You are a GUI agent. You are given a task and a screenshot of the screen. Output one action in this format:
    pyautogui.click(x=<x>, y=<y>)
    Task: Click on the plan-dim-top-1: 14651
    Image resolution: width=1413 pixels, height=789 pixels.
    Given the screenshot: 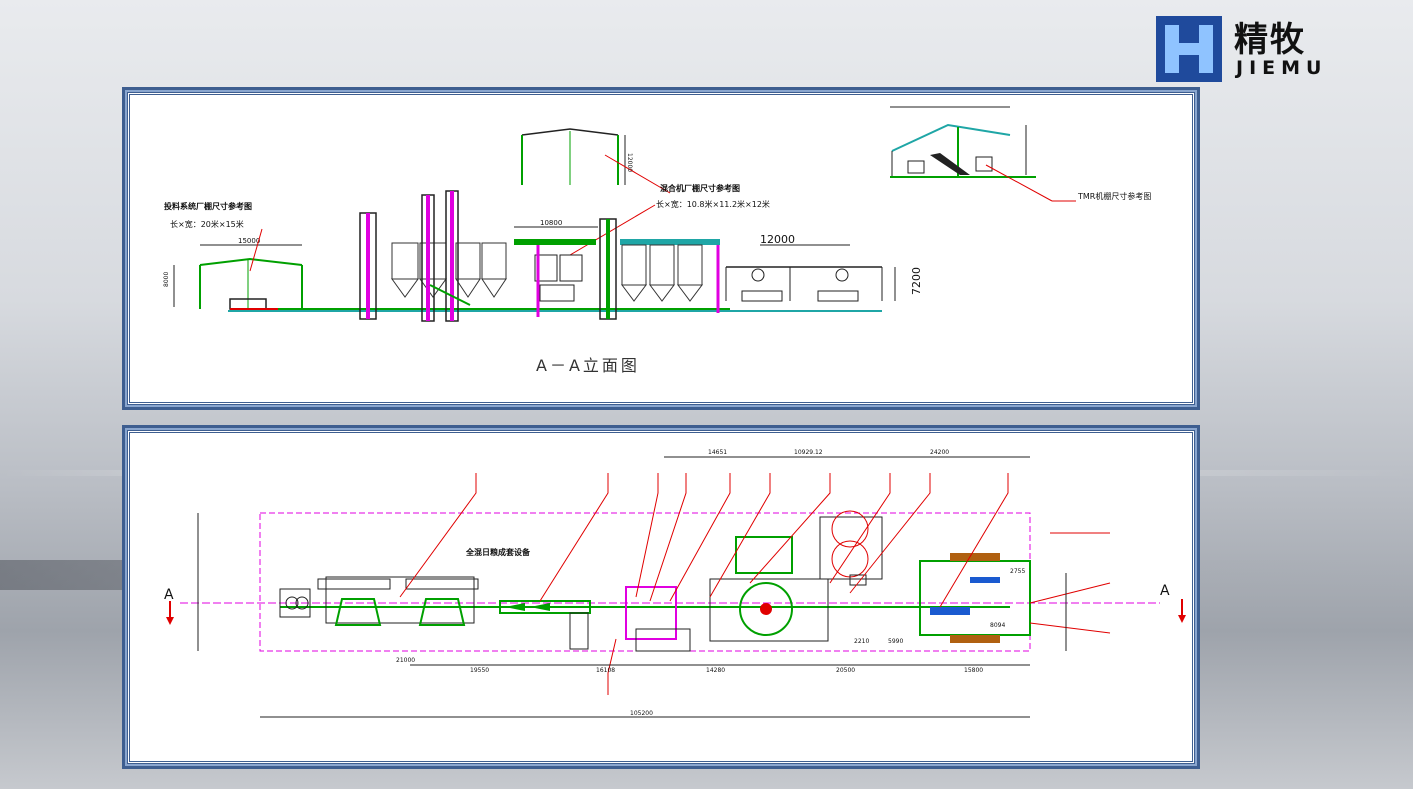 What is the action you would take?
    pyautogui.click(x=717, y=452)
    